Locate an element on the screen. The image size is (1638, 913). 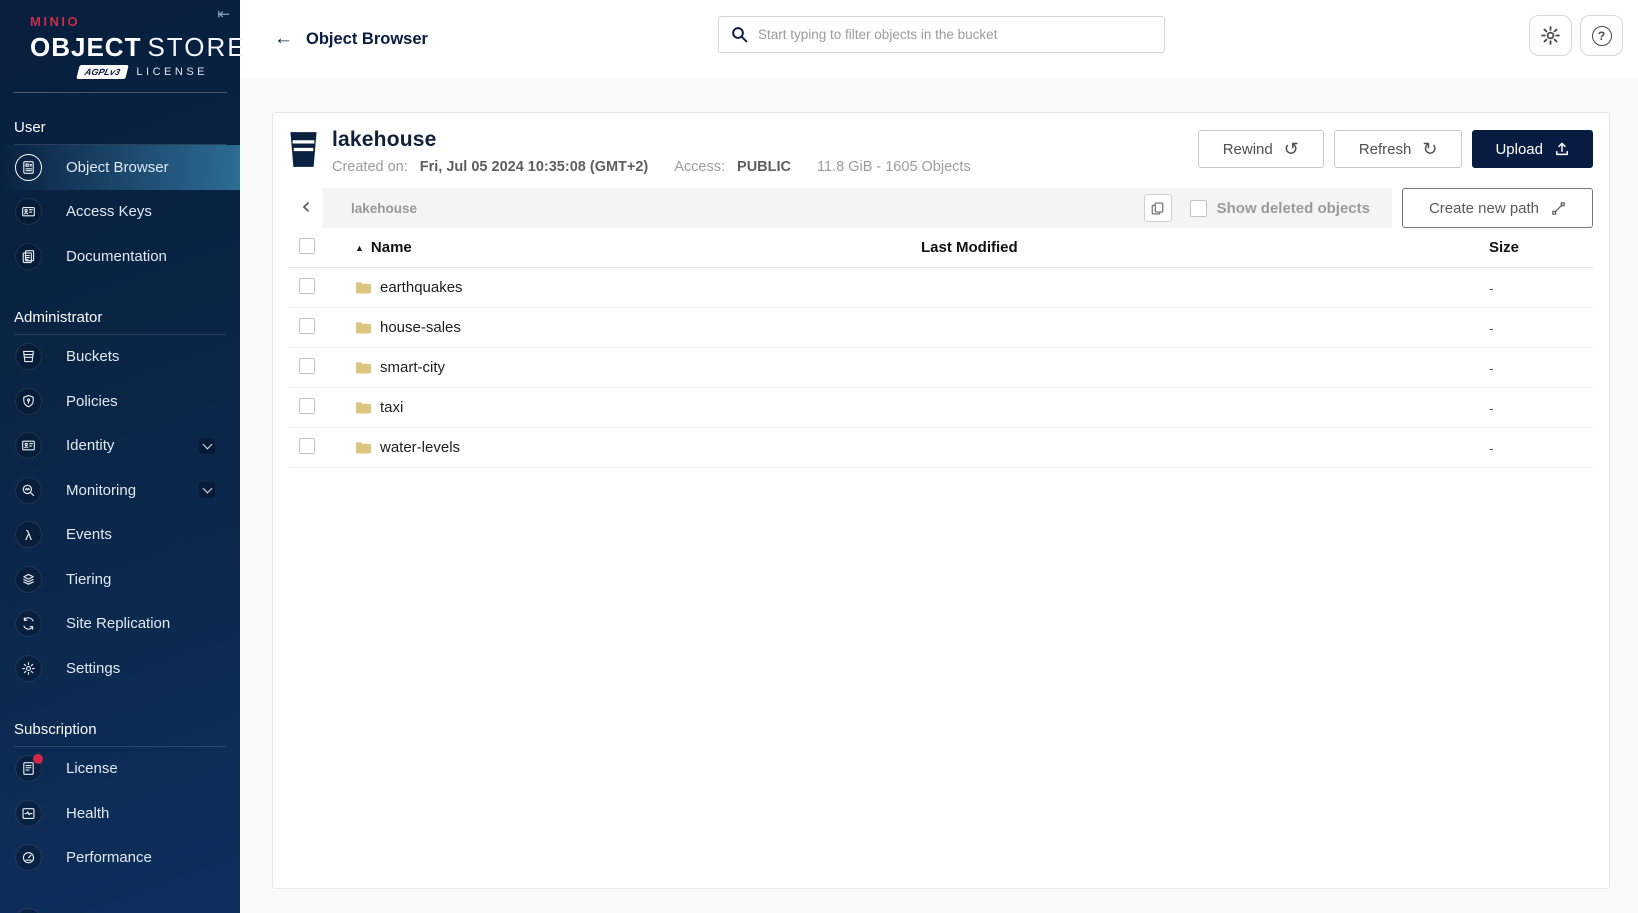
monitor-search-icon is located at coordinates (28, 490).